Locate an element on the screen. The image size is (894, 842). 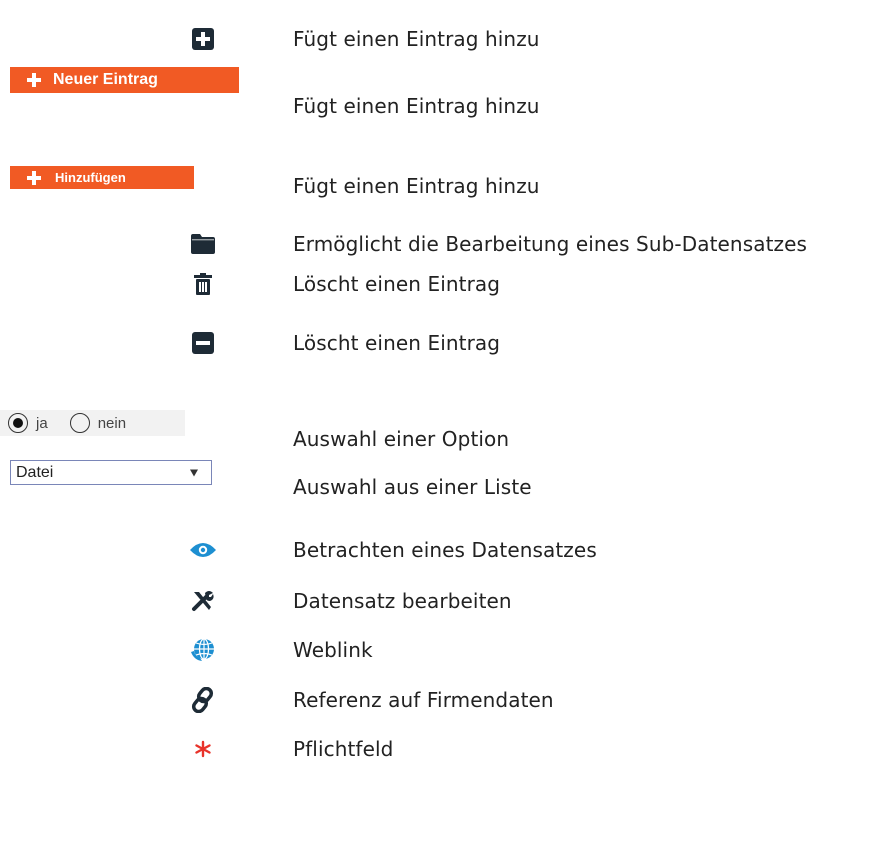
legend-row: Referenz auf Firmendaten is located at coordinates (447, 700).